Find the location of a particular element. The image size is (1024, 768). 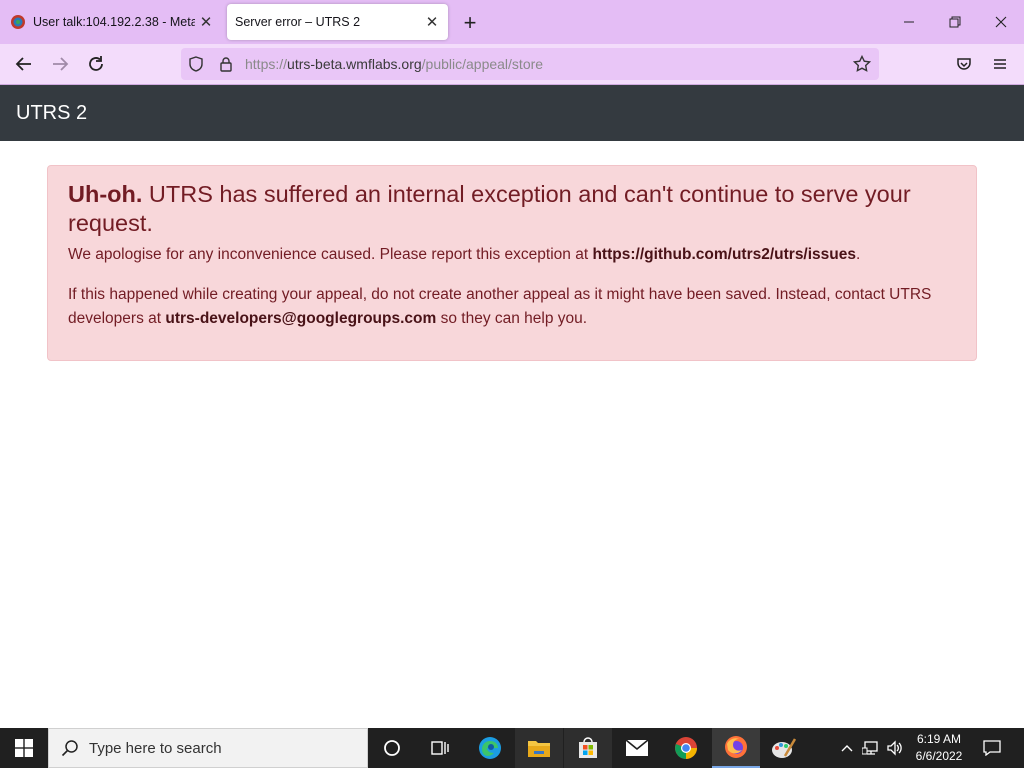

volume-icon is located at coordinates (895, 748).